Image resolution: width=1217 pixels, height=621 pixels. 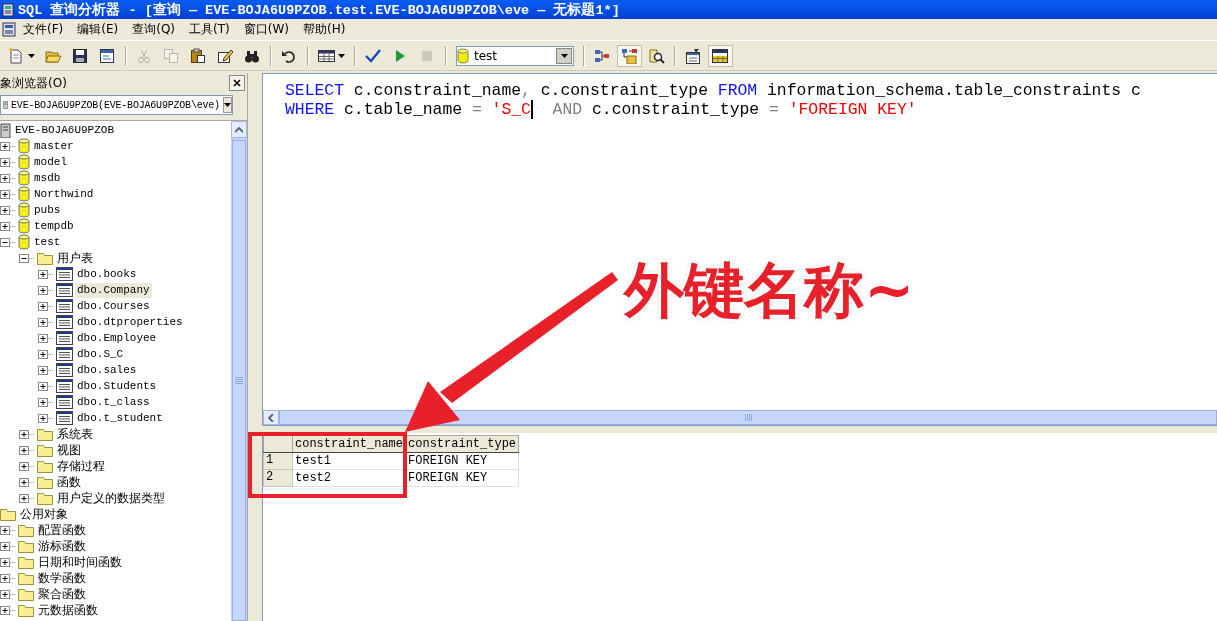 What do you see at coordinates (69, 482) in the screenshot?
I see `tree-item: 函数` at bounding box center [69, 482].